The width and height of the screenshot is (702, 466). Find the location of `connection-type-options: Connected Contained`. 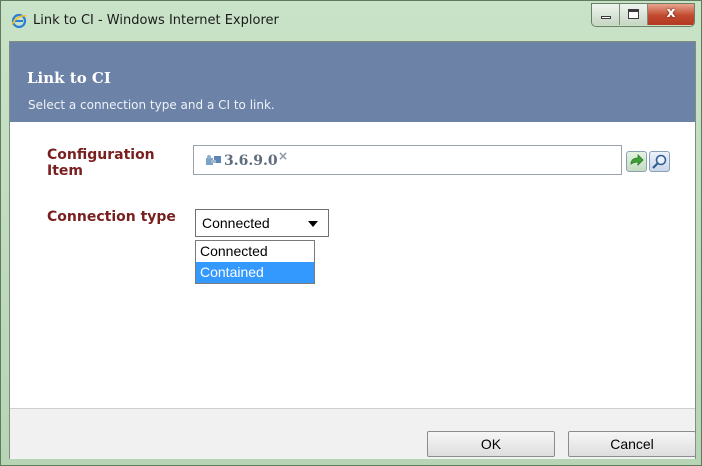

connection-type-options: Connected Contained is located at coordinates (255, 262).